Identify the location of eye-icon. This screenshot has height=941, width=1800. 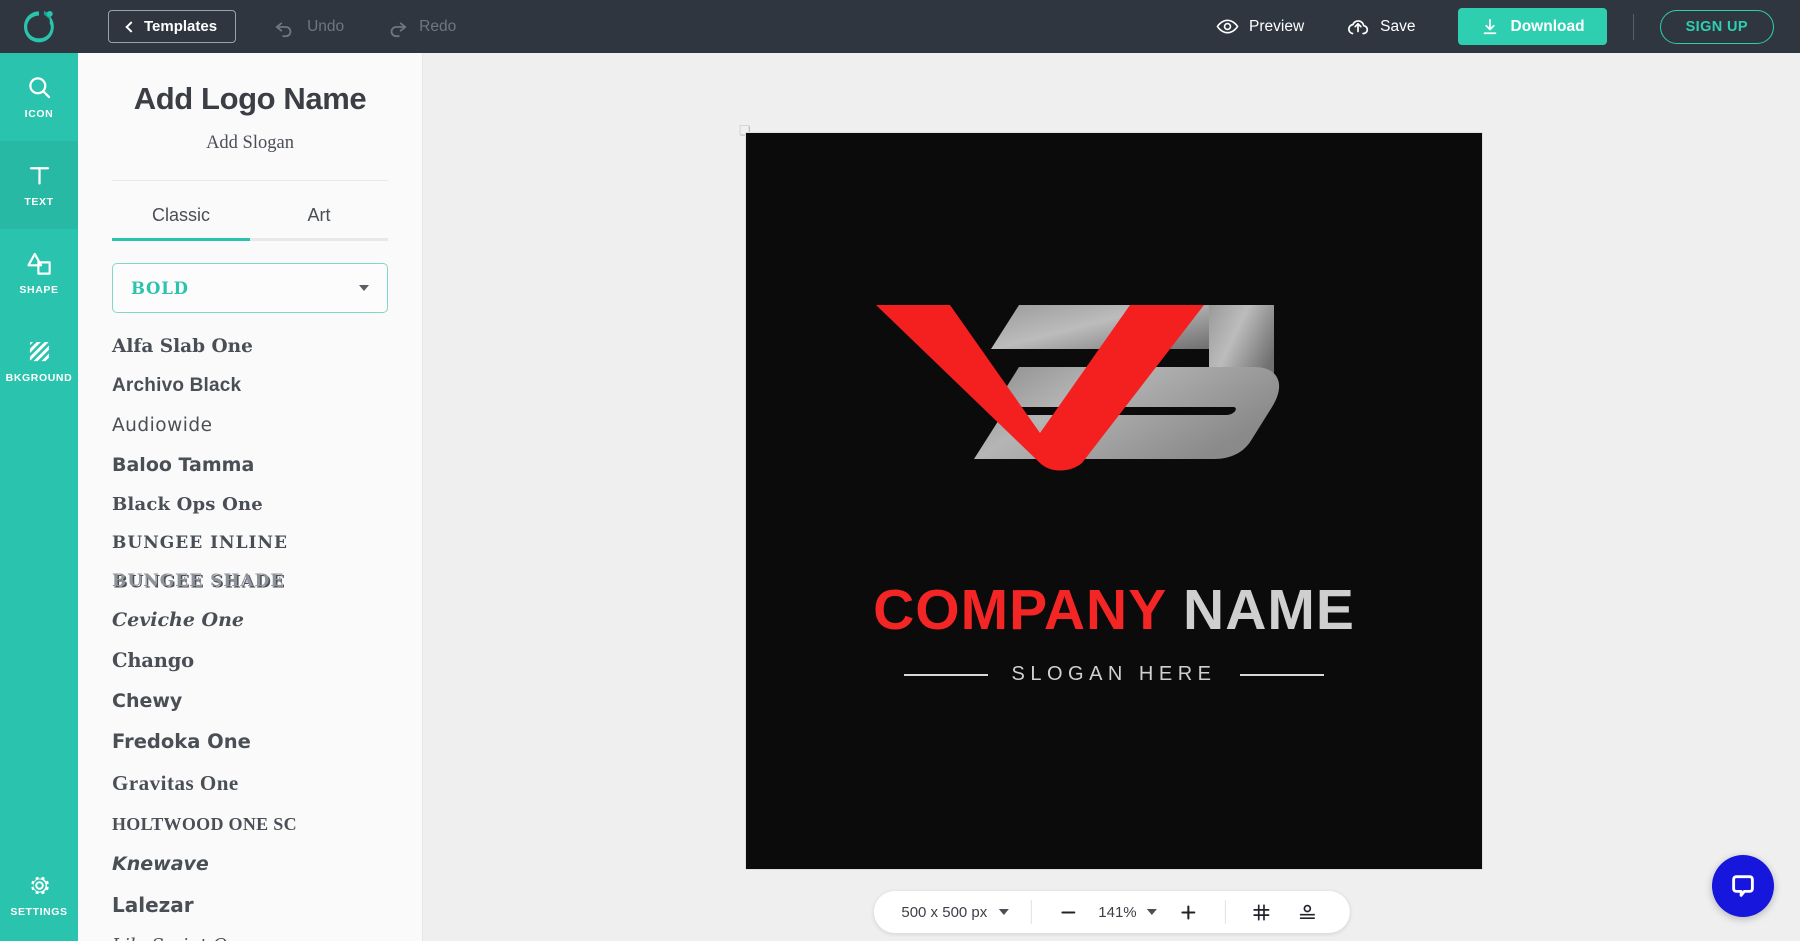
(1227, 26).